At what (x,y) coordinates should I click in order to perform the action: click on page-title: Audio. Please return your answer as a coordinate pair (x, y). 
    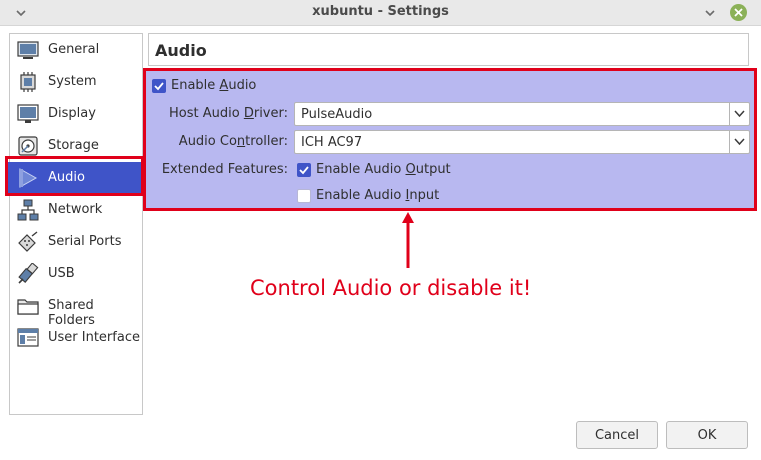
    Looking at the image, I should click on (181, 50).